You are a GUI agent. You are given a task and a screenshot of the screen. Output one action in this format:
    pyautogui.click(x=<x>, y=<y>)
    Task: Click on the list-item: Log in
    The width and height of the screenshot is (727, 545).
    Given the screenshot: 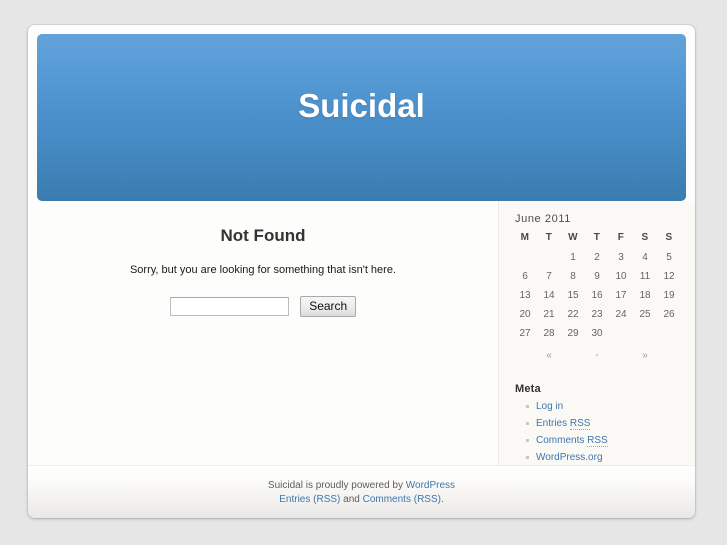 What is the action you would take?
    pyautogui.click(x=603, y=409)
    